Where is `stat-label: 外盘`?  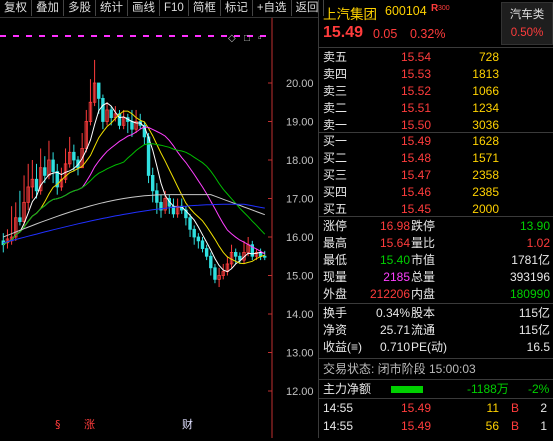 stat-label: 外盘 is located at coordinates (335, 294).